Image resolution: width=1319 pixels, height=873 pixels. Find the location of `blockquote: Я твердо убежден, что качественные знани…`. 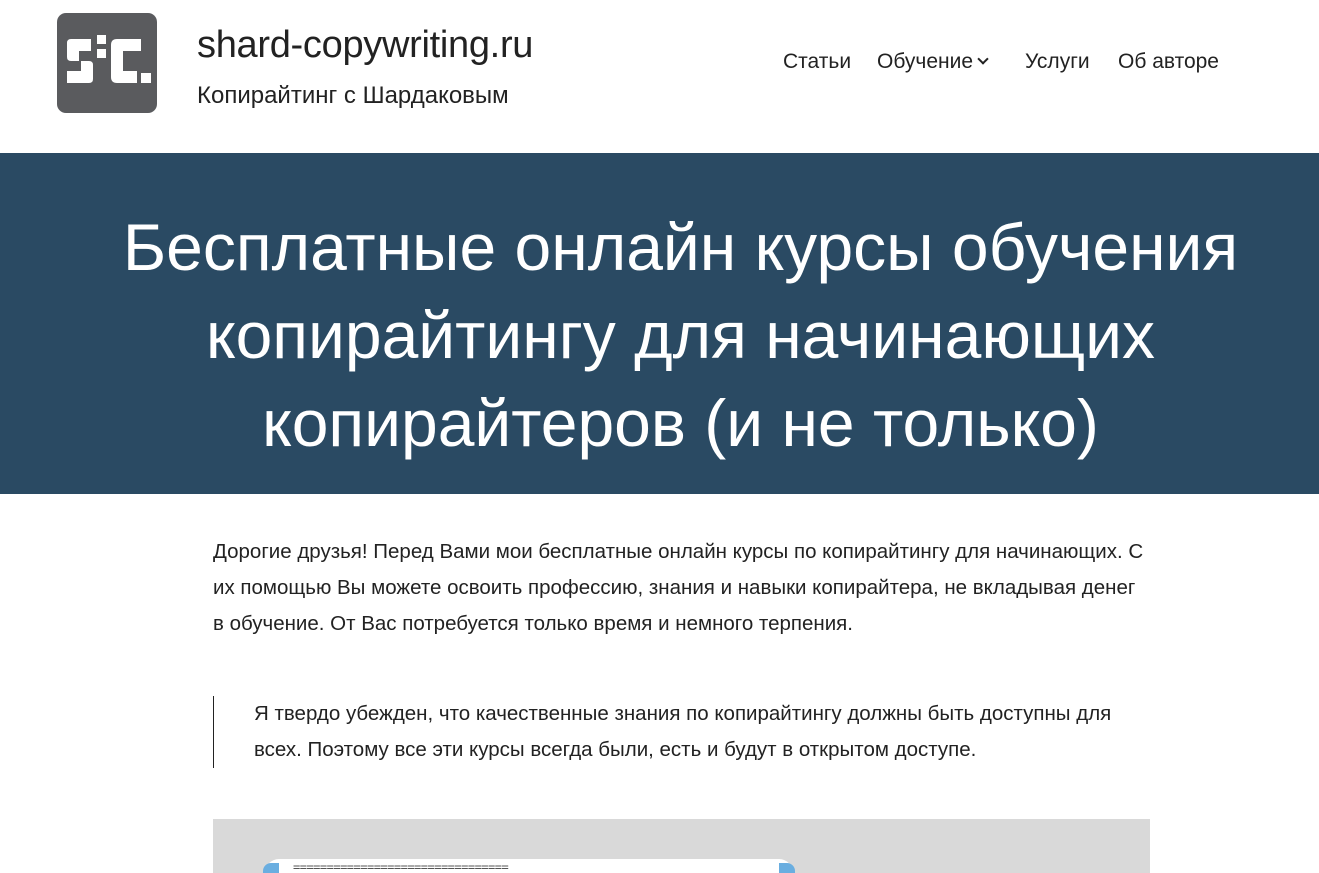

blockquote: Я твердо убежден, что качественные знани… is located at coordinates (681, 732).